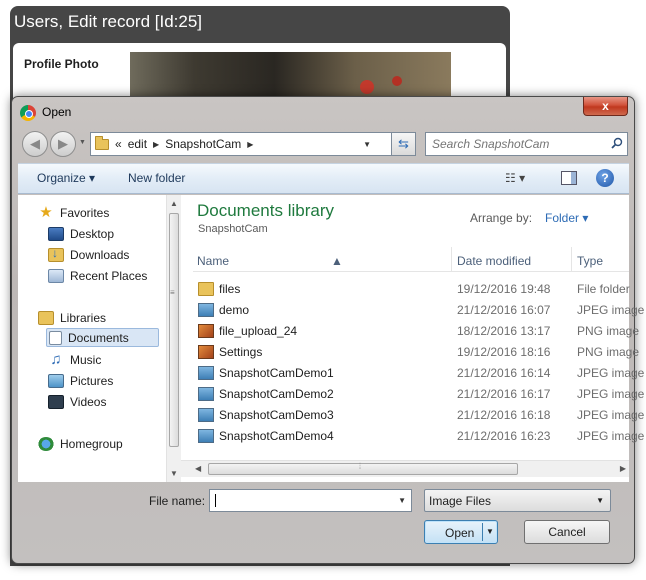  I want to click on cancel-button: Cancel, so click(567, 532).